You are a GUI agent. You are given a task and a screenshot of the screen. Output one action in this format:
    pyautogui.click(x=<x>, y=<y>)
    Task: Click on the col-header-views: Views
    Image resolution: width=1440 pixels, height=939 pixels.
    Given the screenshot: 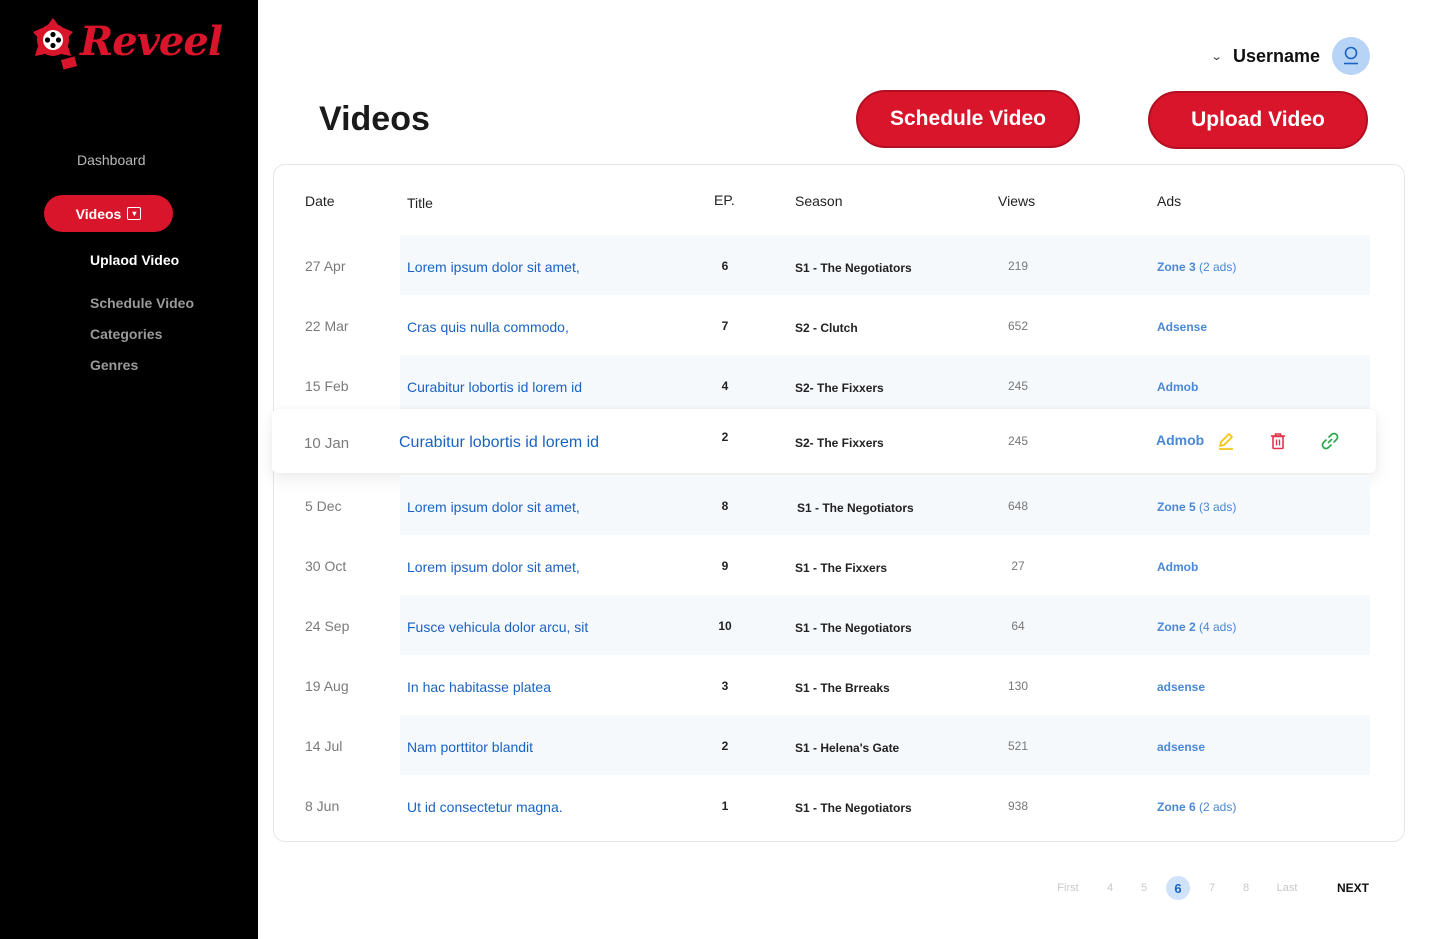 What is the action you would take?
    pyautogui.click(x=1016, y=201)
    